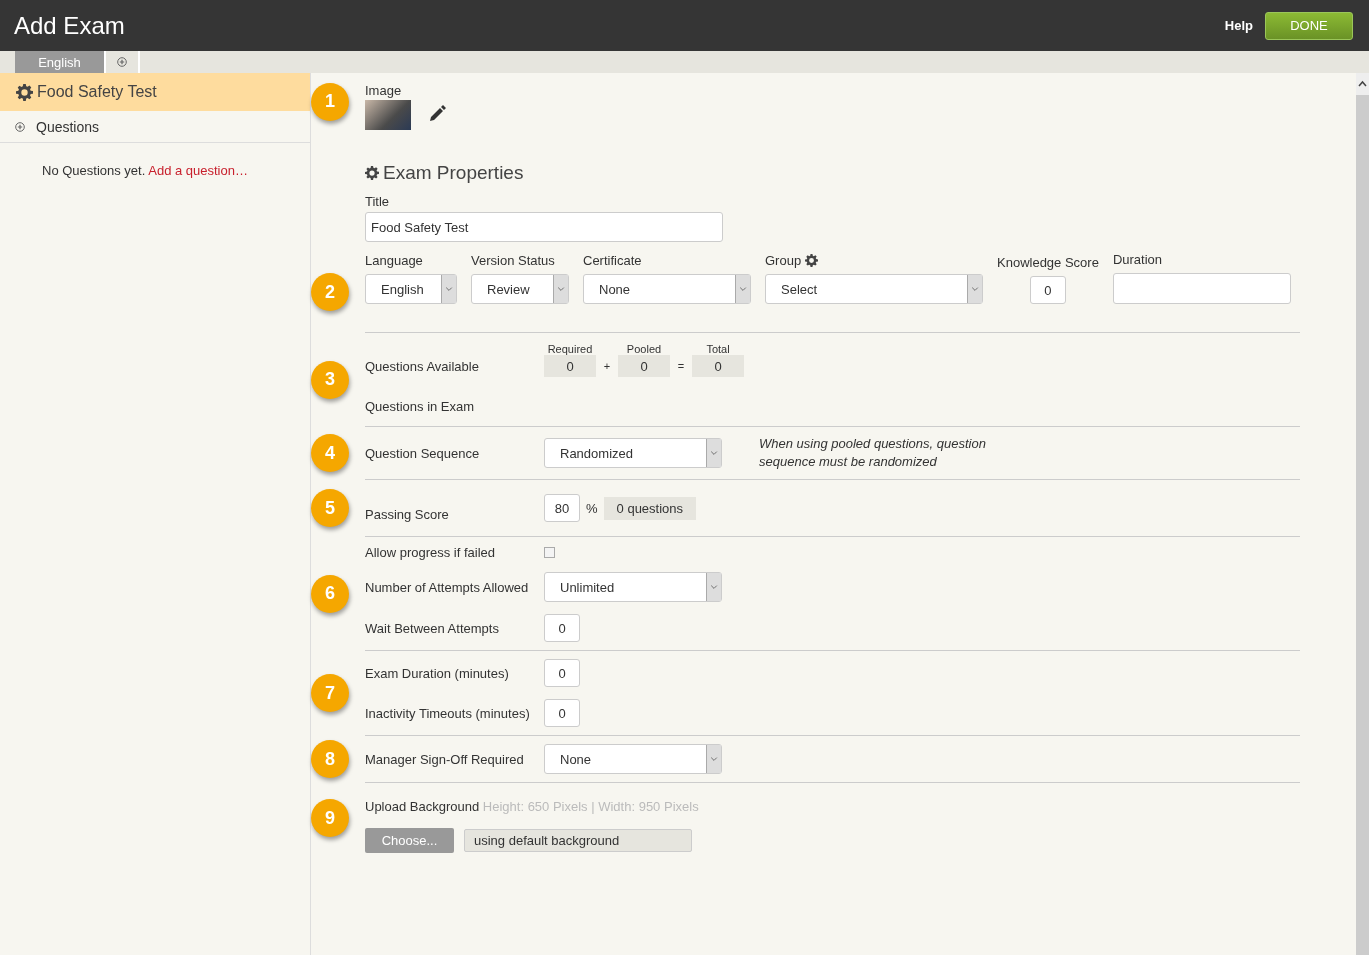 The height and width of the screenshot is (955, 1369). What do you see at coordinates (570, 349) in the screenshot?
I see `column-label: Required` at bounding box center [570, 349].